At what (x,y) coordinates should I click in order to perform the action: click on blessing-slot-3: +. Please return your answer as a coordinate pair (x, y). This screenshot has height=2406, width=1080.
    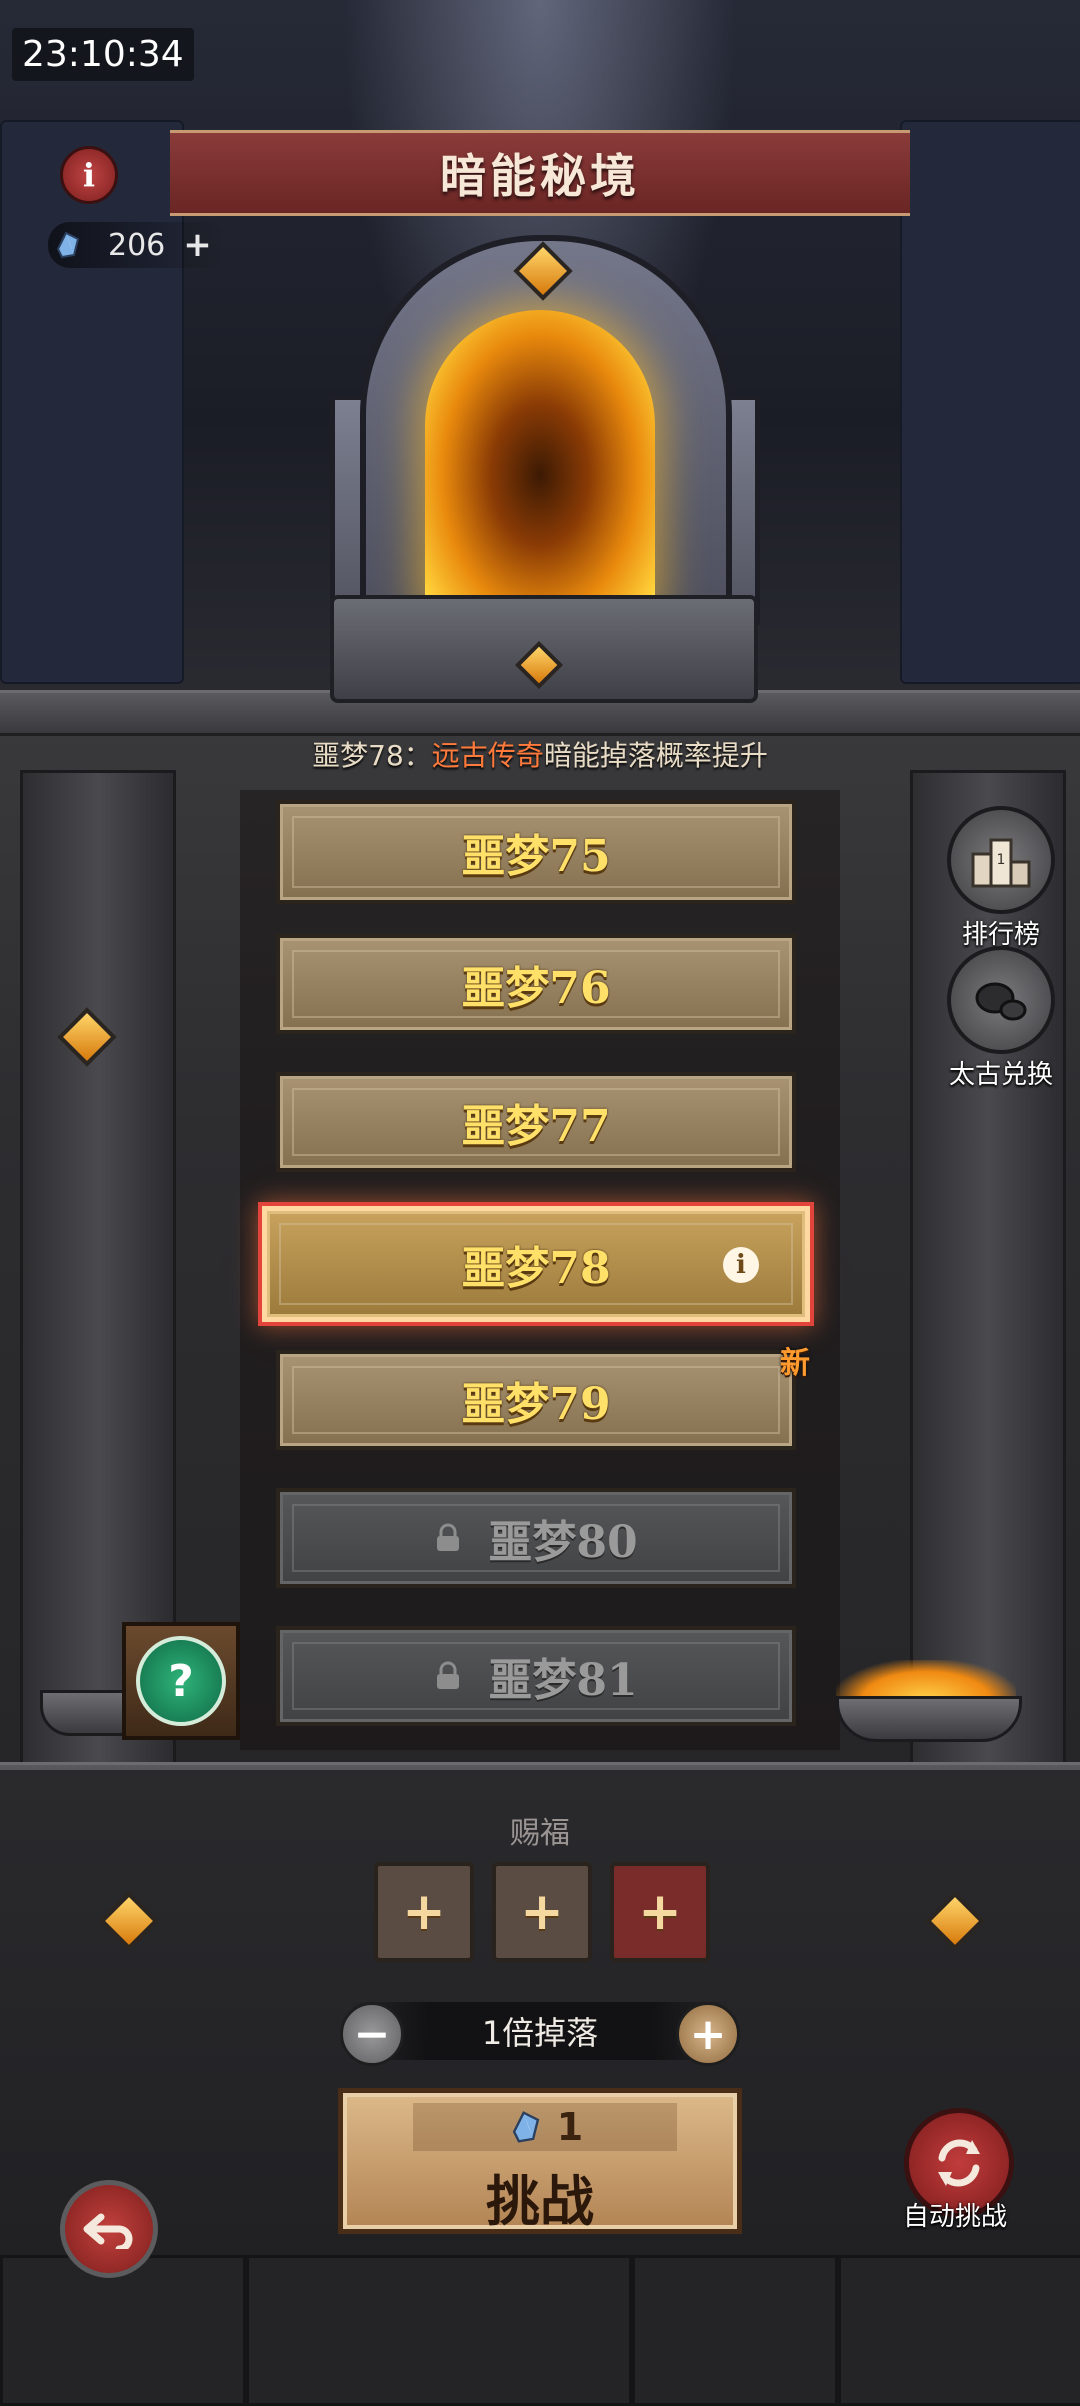
    Looking at the image, I should click on (660, 1912).